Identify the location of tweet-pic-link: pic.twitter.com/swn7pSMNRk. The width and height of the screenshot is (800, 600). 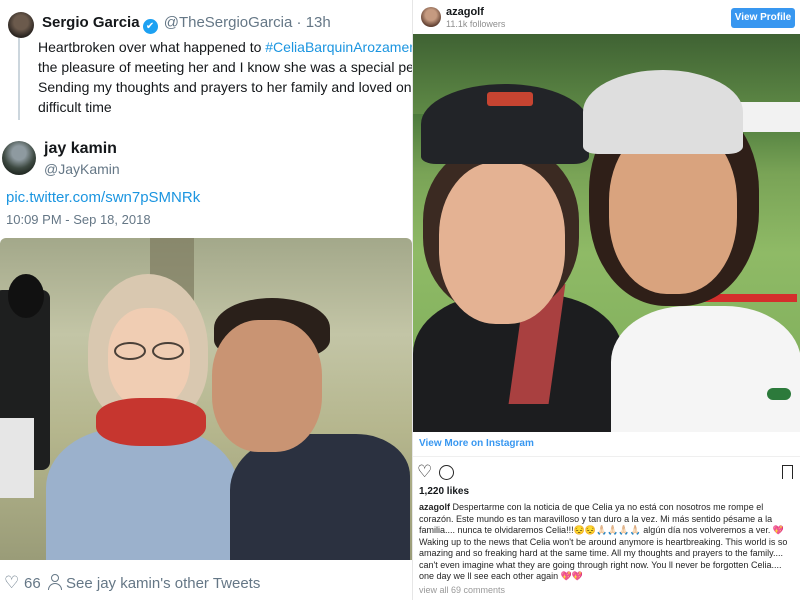
(103, 197).